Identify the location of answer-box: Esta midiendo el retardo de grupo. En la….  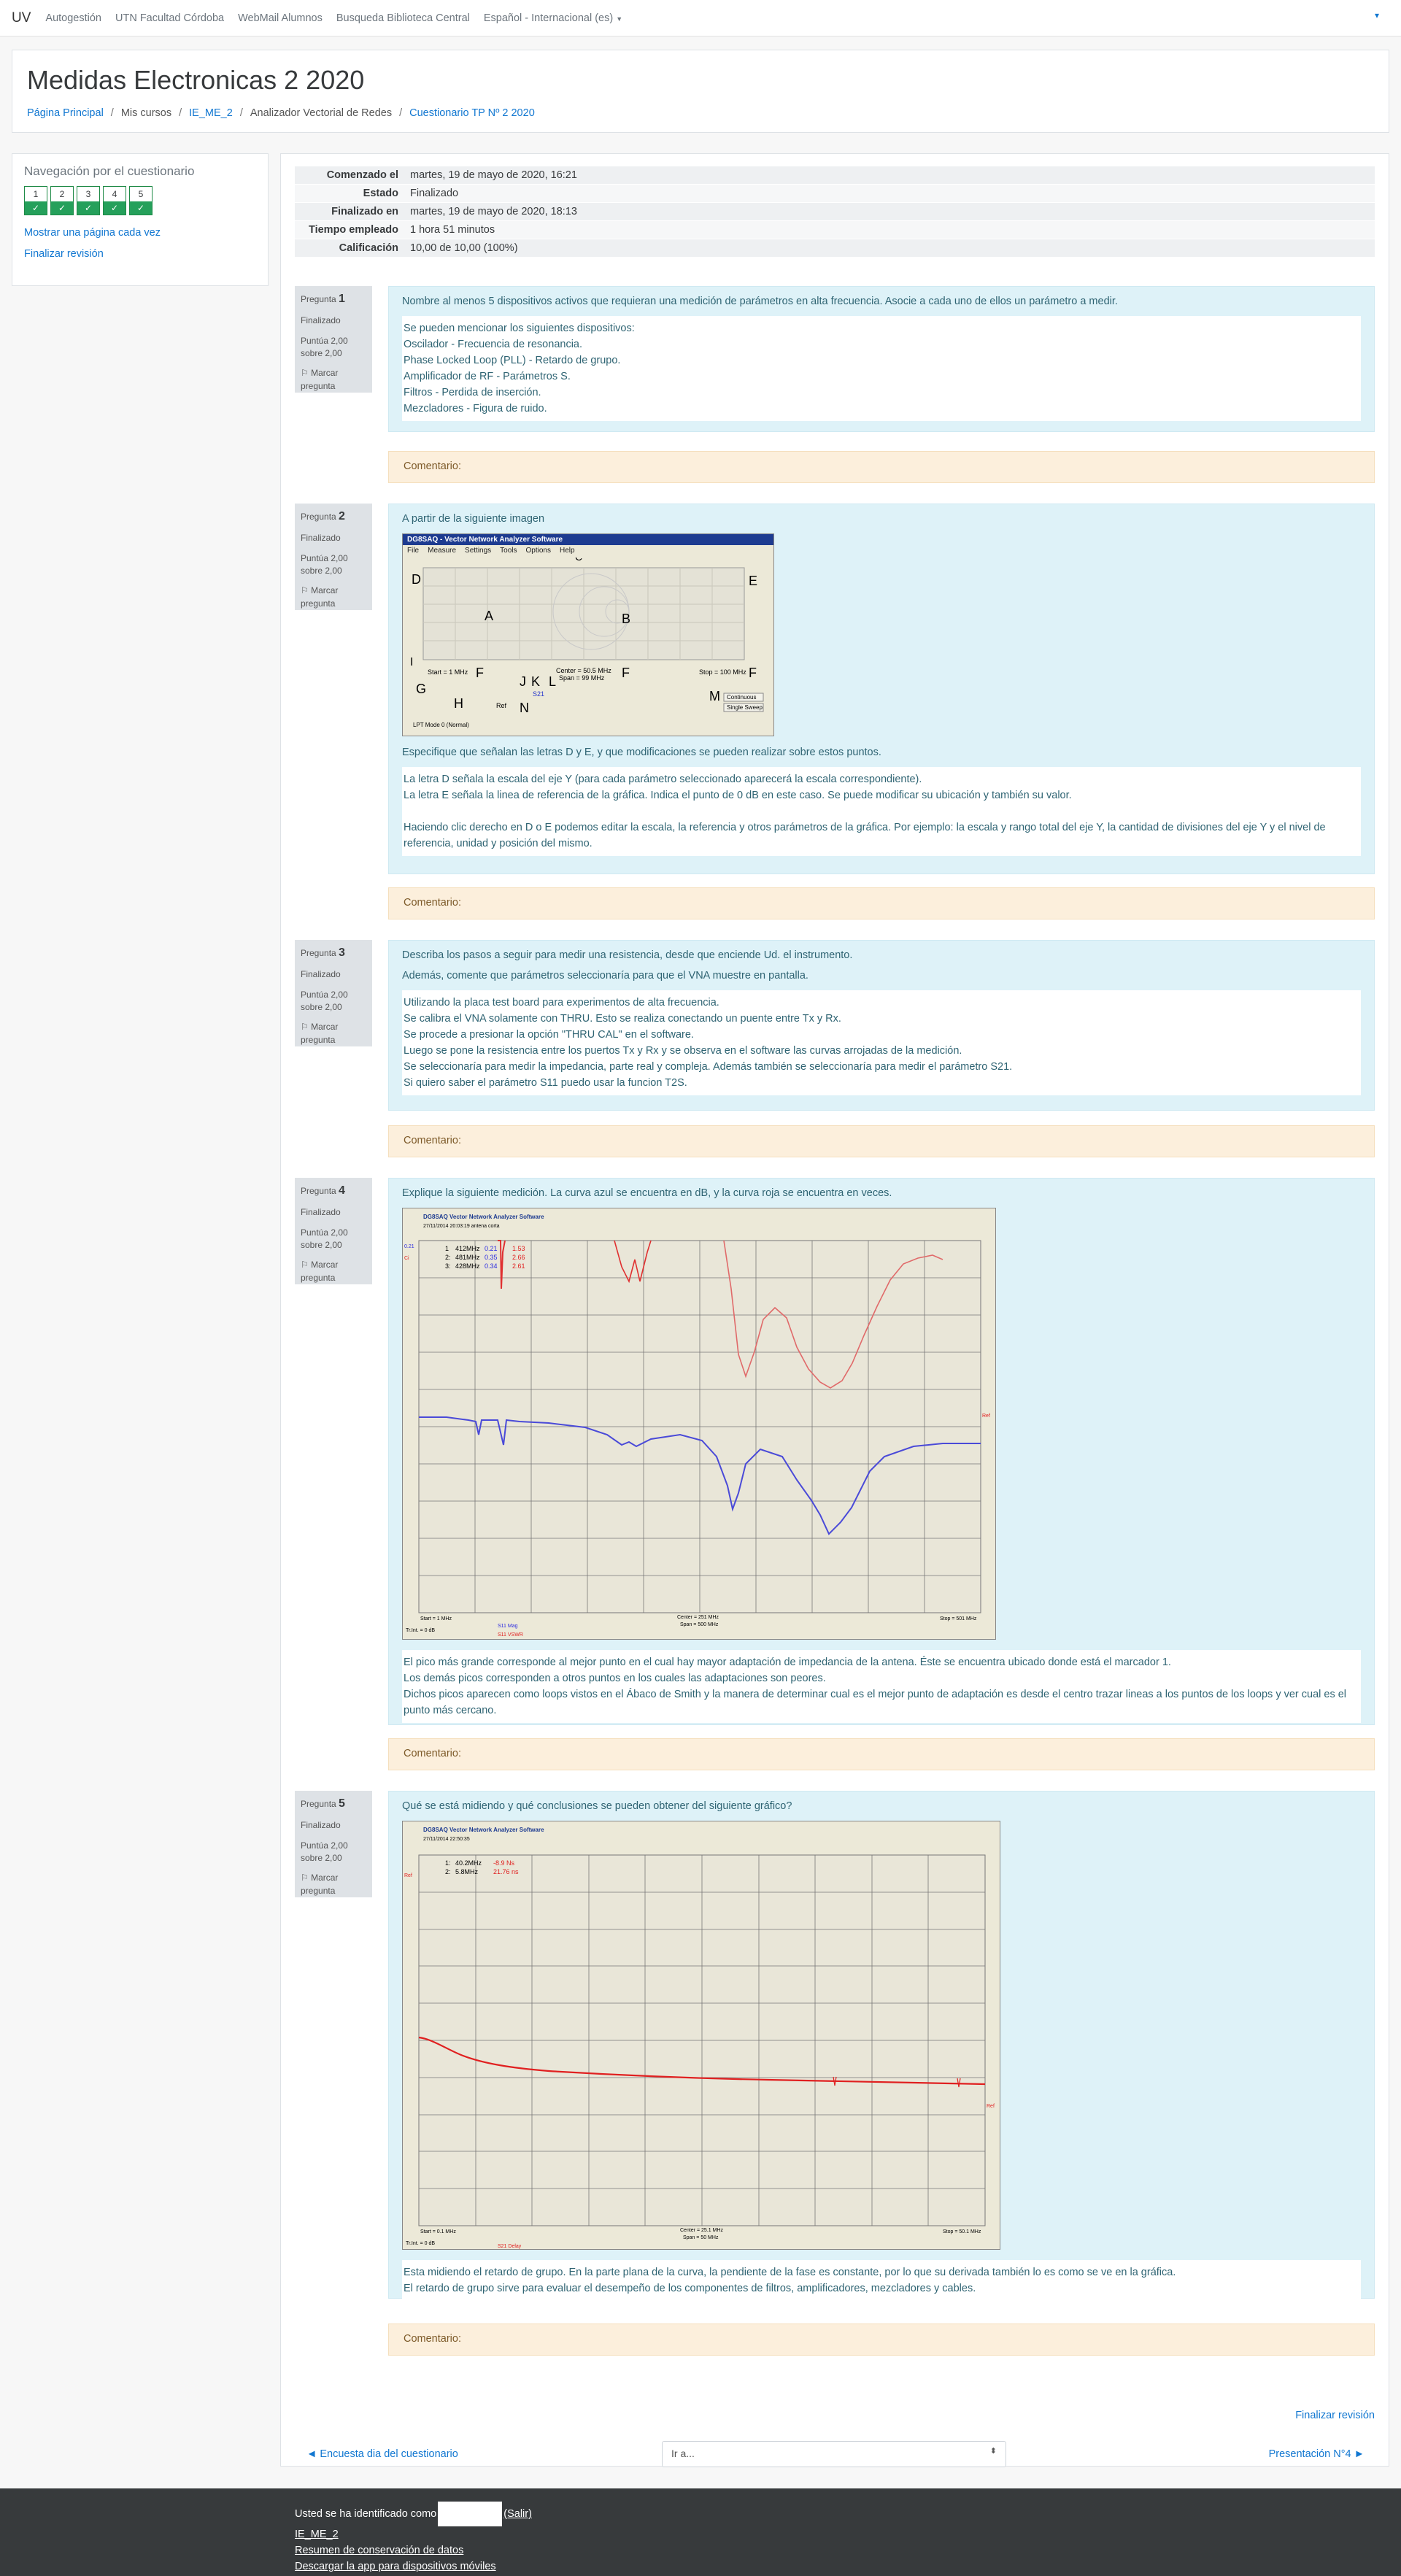
(881, 2280).